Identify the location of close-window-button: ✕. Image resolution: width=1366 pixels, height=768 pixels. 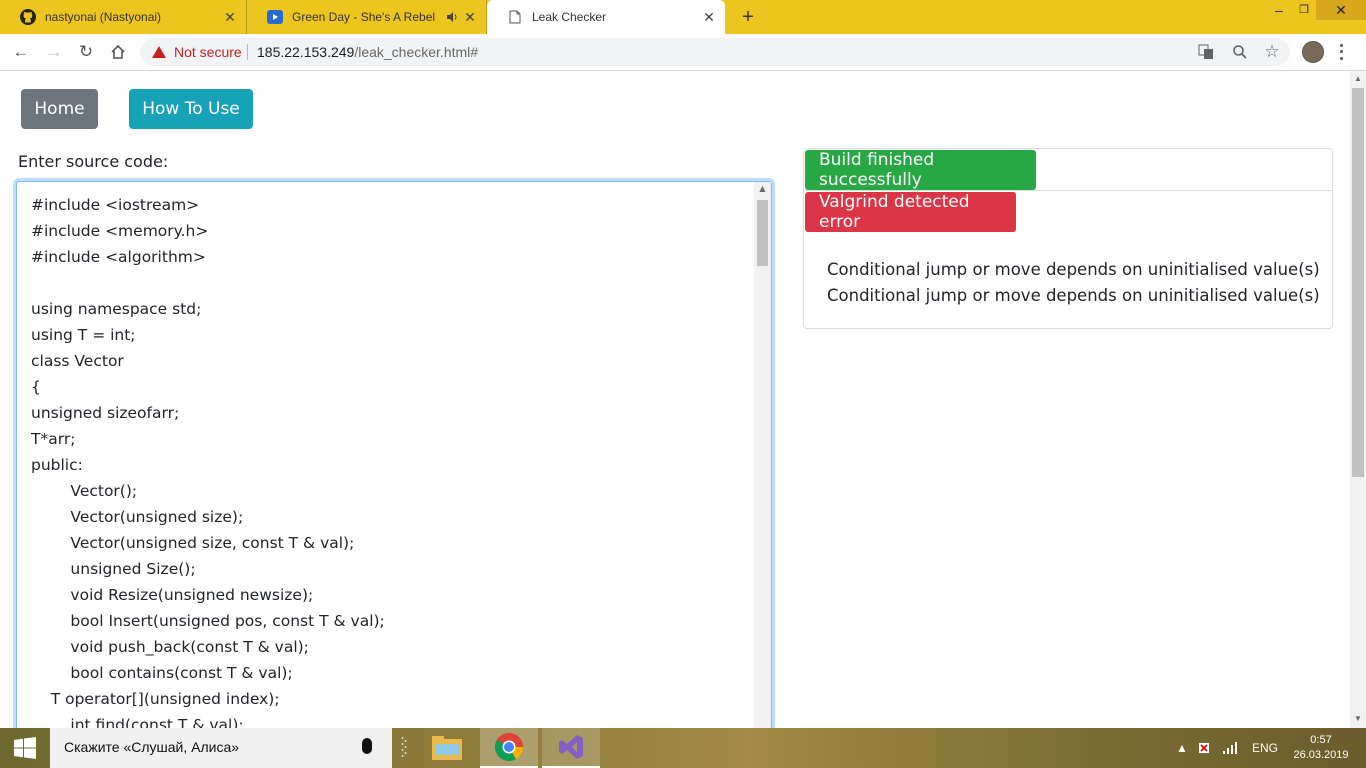
(1341, 10).